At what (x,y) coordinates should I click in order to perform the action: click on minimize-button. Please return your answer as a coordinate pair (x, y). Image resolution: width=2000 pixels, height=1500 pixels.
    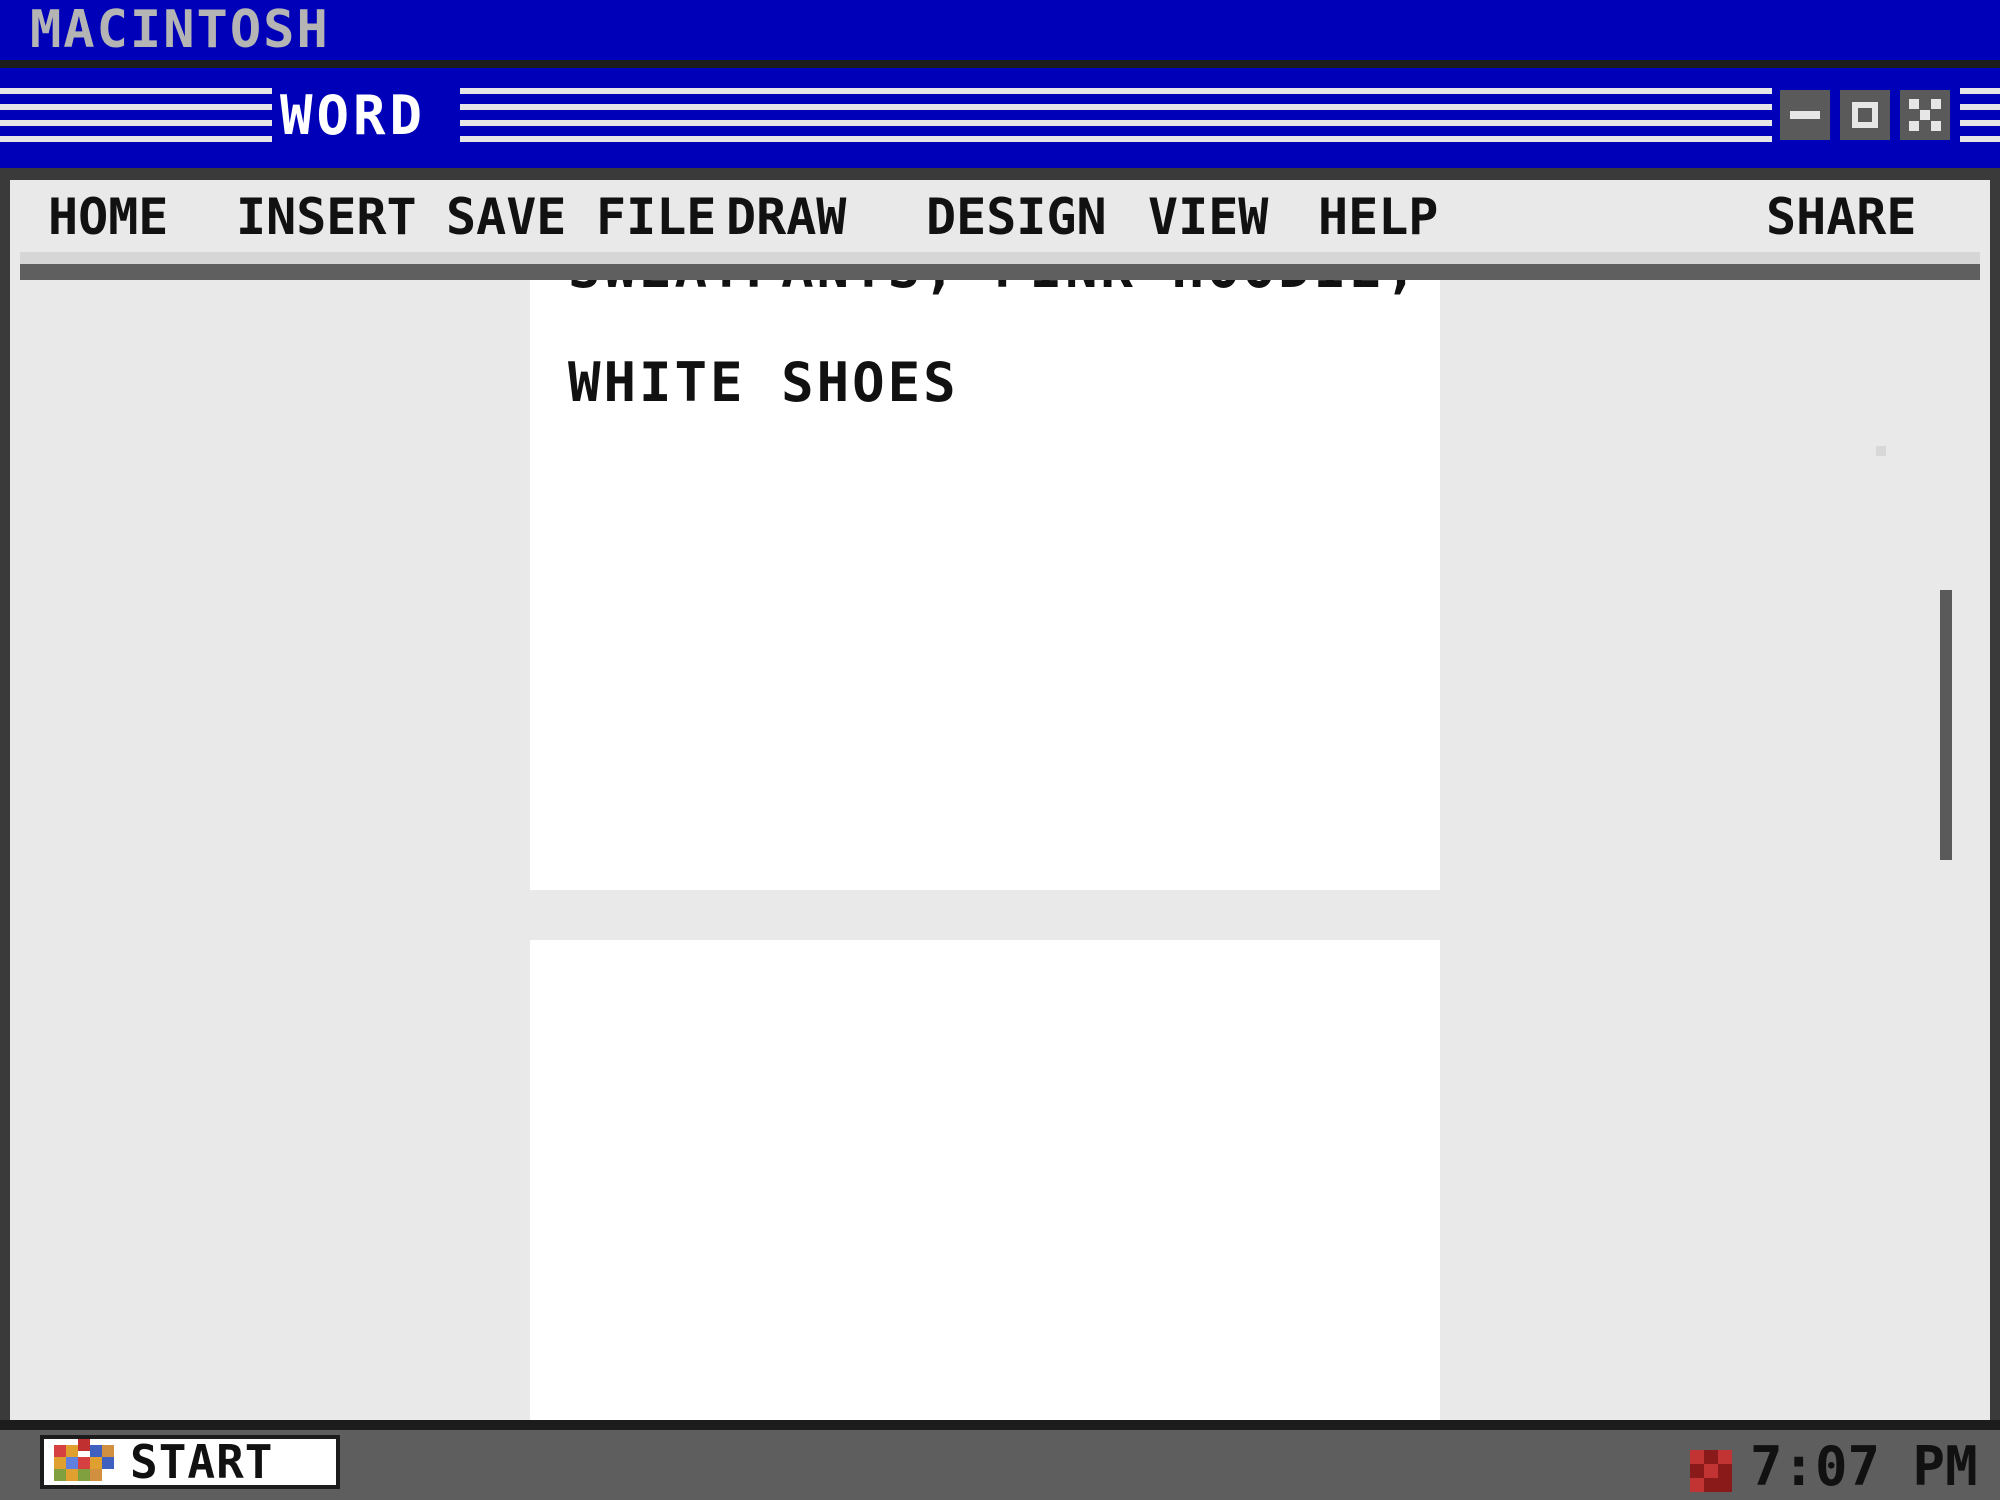
    Looking at the image, I should click on (1805, 115).